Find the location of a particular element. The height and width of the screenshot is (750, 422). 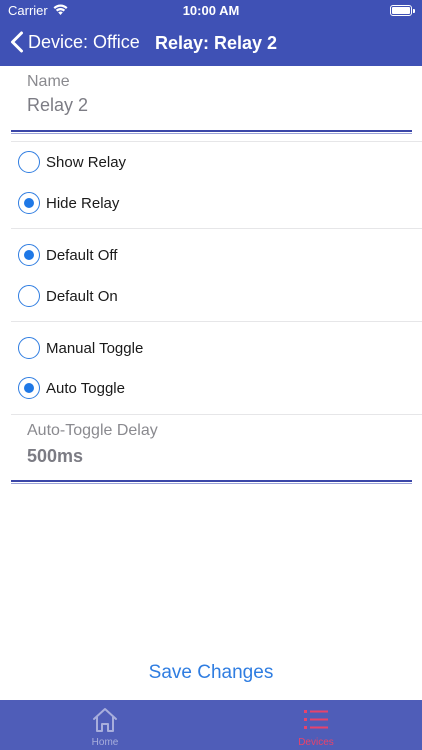

delay-underline is located at coordinates (211, 482).